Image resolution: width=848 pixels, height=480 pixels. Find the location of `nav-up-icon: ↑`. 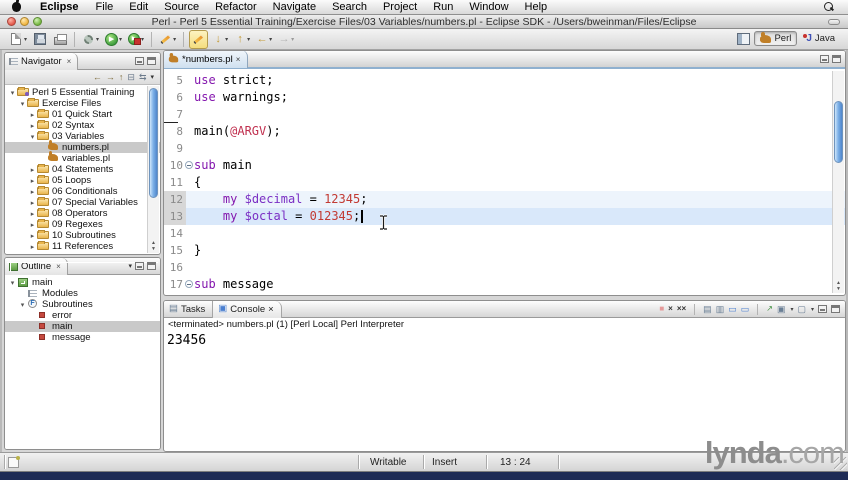

nav-up-icon: ↑ is located at coordinates (121, 77).